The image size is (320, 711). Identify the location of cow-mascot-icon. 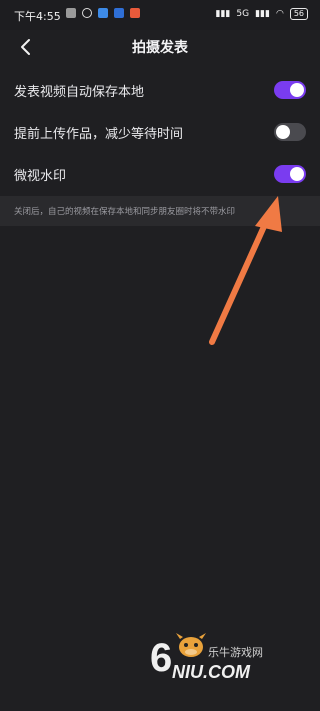
(191, 645).